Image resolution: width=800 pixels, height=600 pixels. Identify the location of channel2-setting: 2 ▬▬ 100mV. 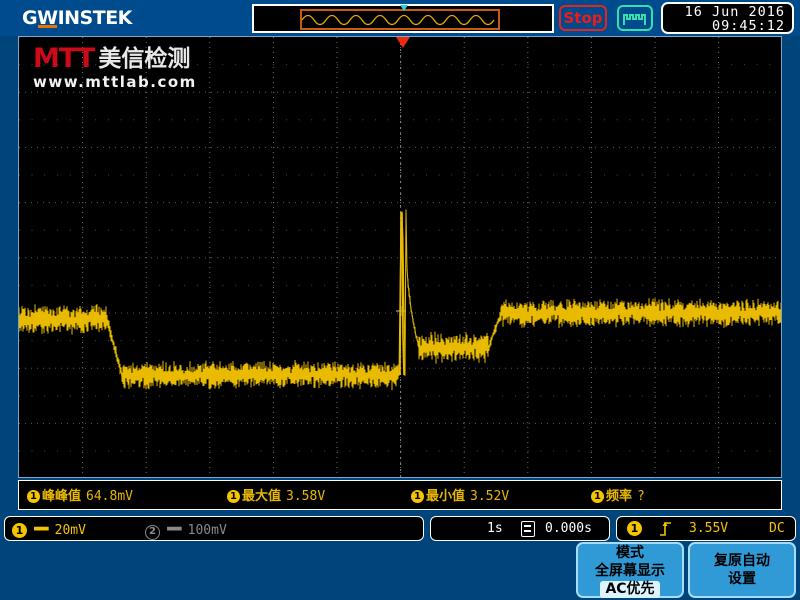
(186, 530).